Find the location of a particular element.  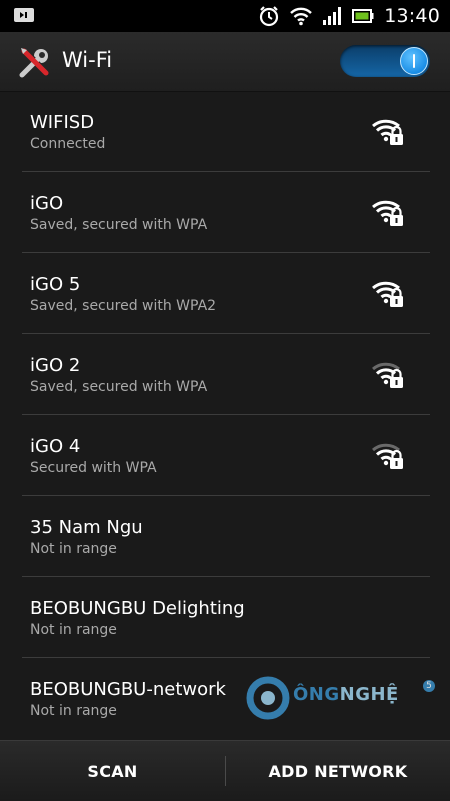

network-name: iGO 4 is located at coordinates (55, 446).